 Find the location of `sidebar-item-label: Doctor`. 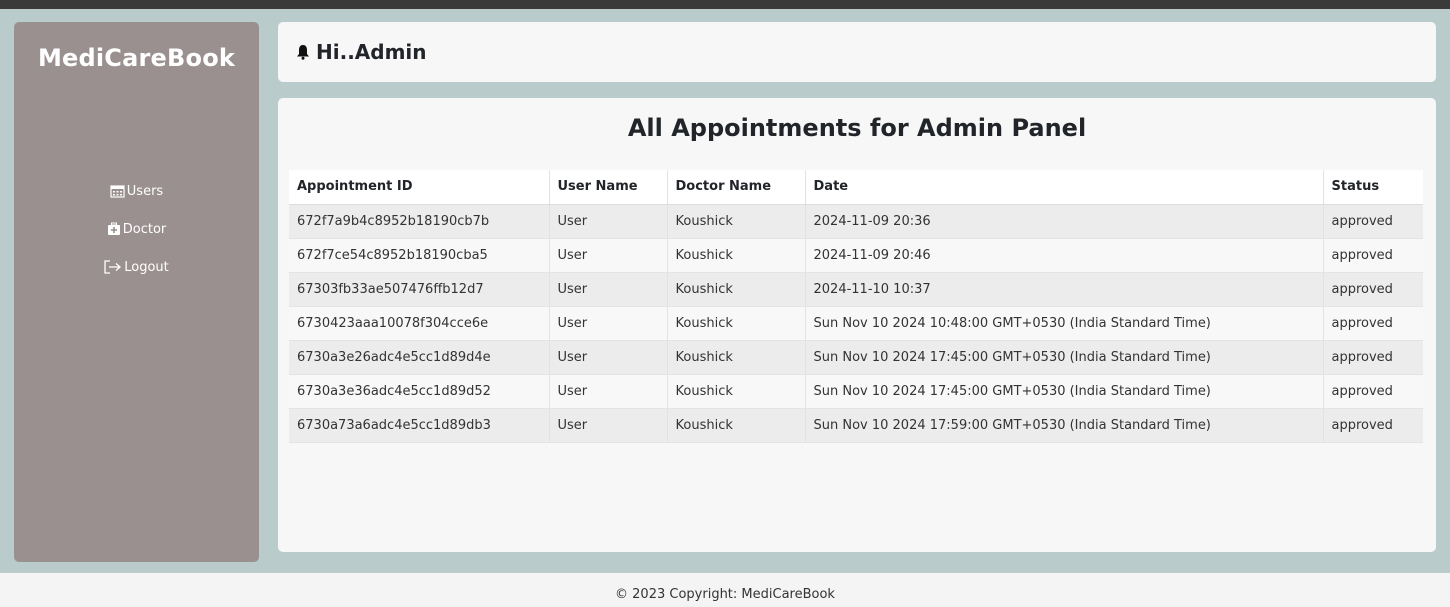

sidebar-item-label: Doctor is located at coordinates (144, 229).